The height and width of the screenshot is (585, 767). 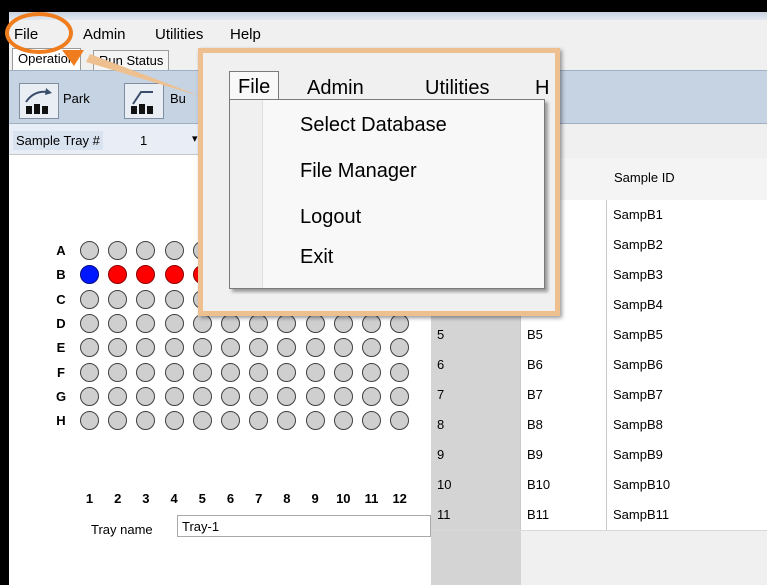 I want to click on well-H4, so click(x=174, y=421).